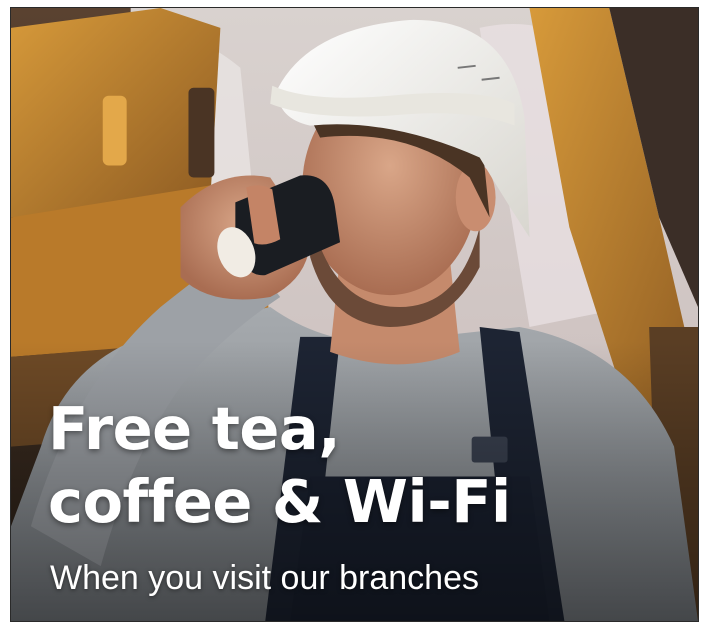  Describe the element at coordinates (194, 428) in the screenshot. I see `headline-line-1: Free tea,` at that location.